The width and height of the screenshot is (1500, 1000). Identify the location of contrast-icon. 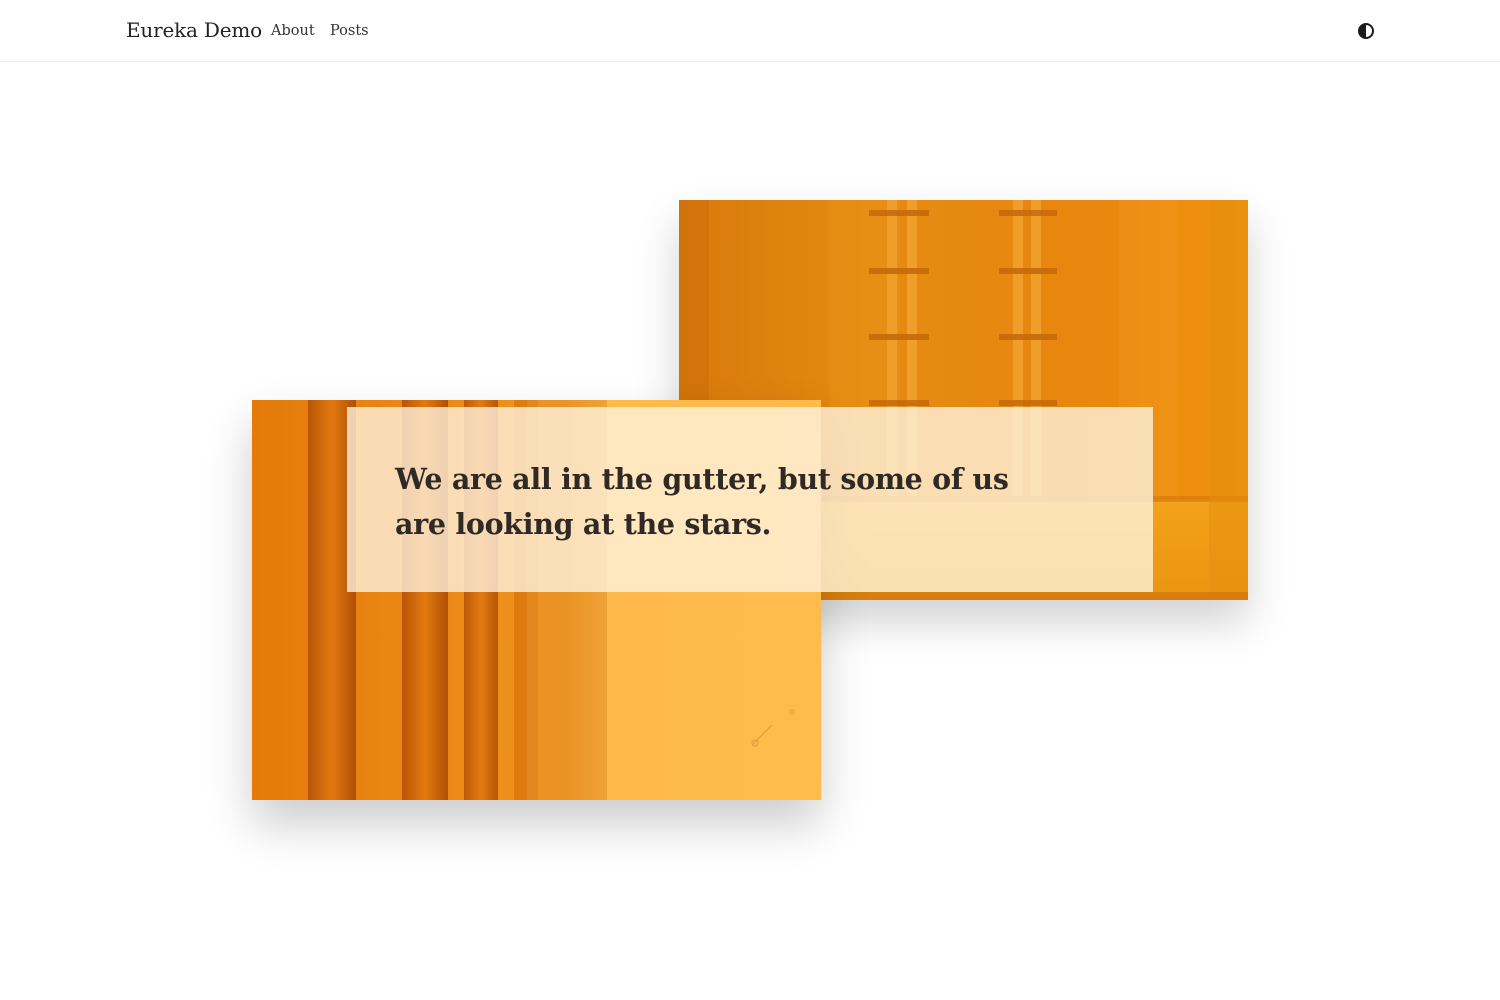
(1366, 31).